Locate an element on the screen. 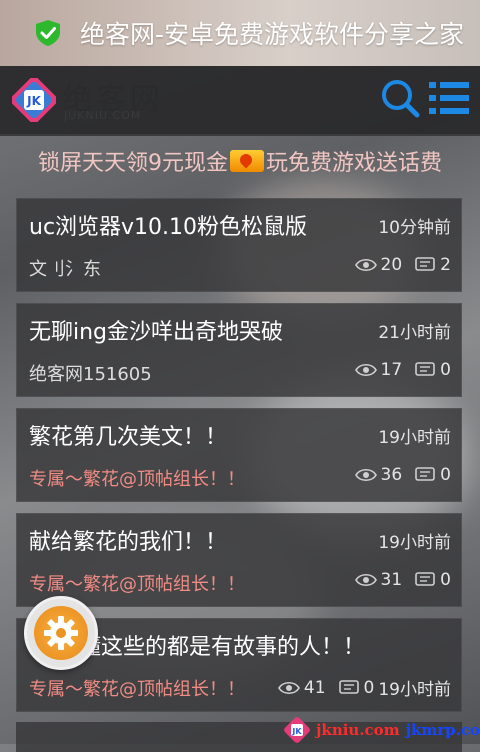  view-count: 17 is located at coordinates (391, 370).